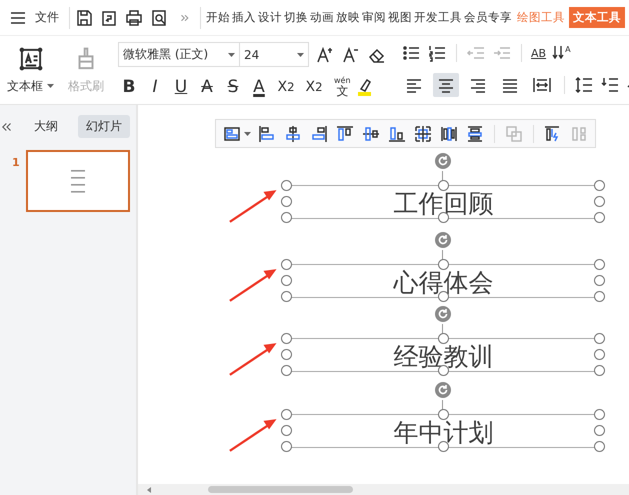 The width and height of the screenshot is (629, 495). I want to click on text-box: 心得体会, so click(443, 281).